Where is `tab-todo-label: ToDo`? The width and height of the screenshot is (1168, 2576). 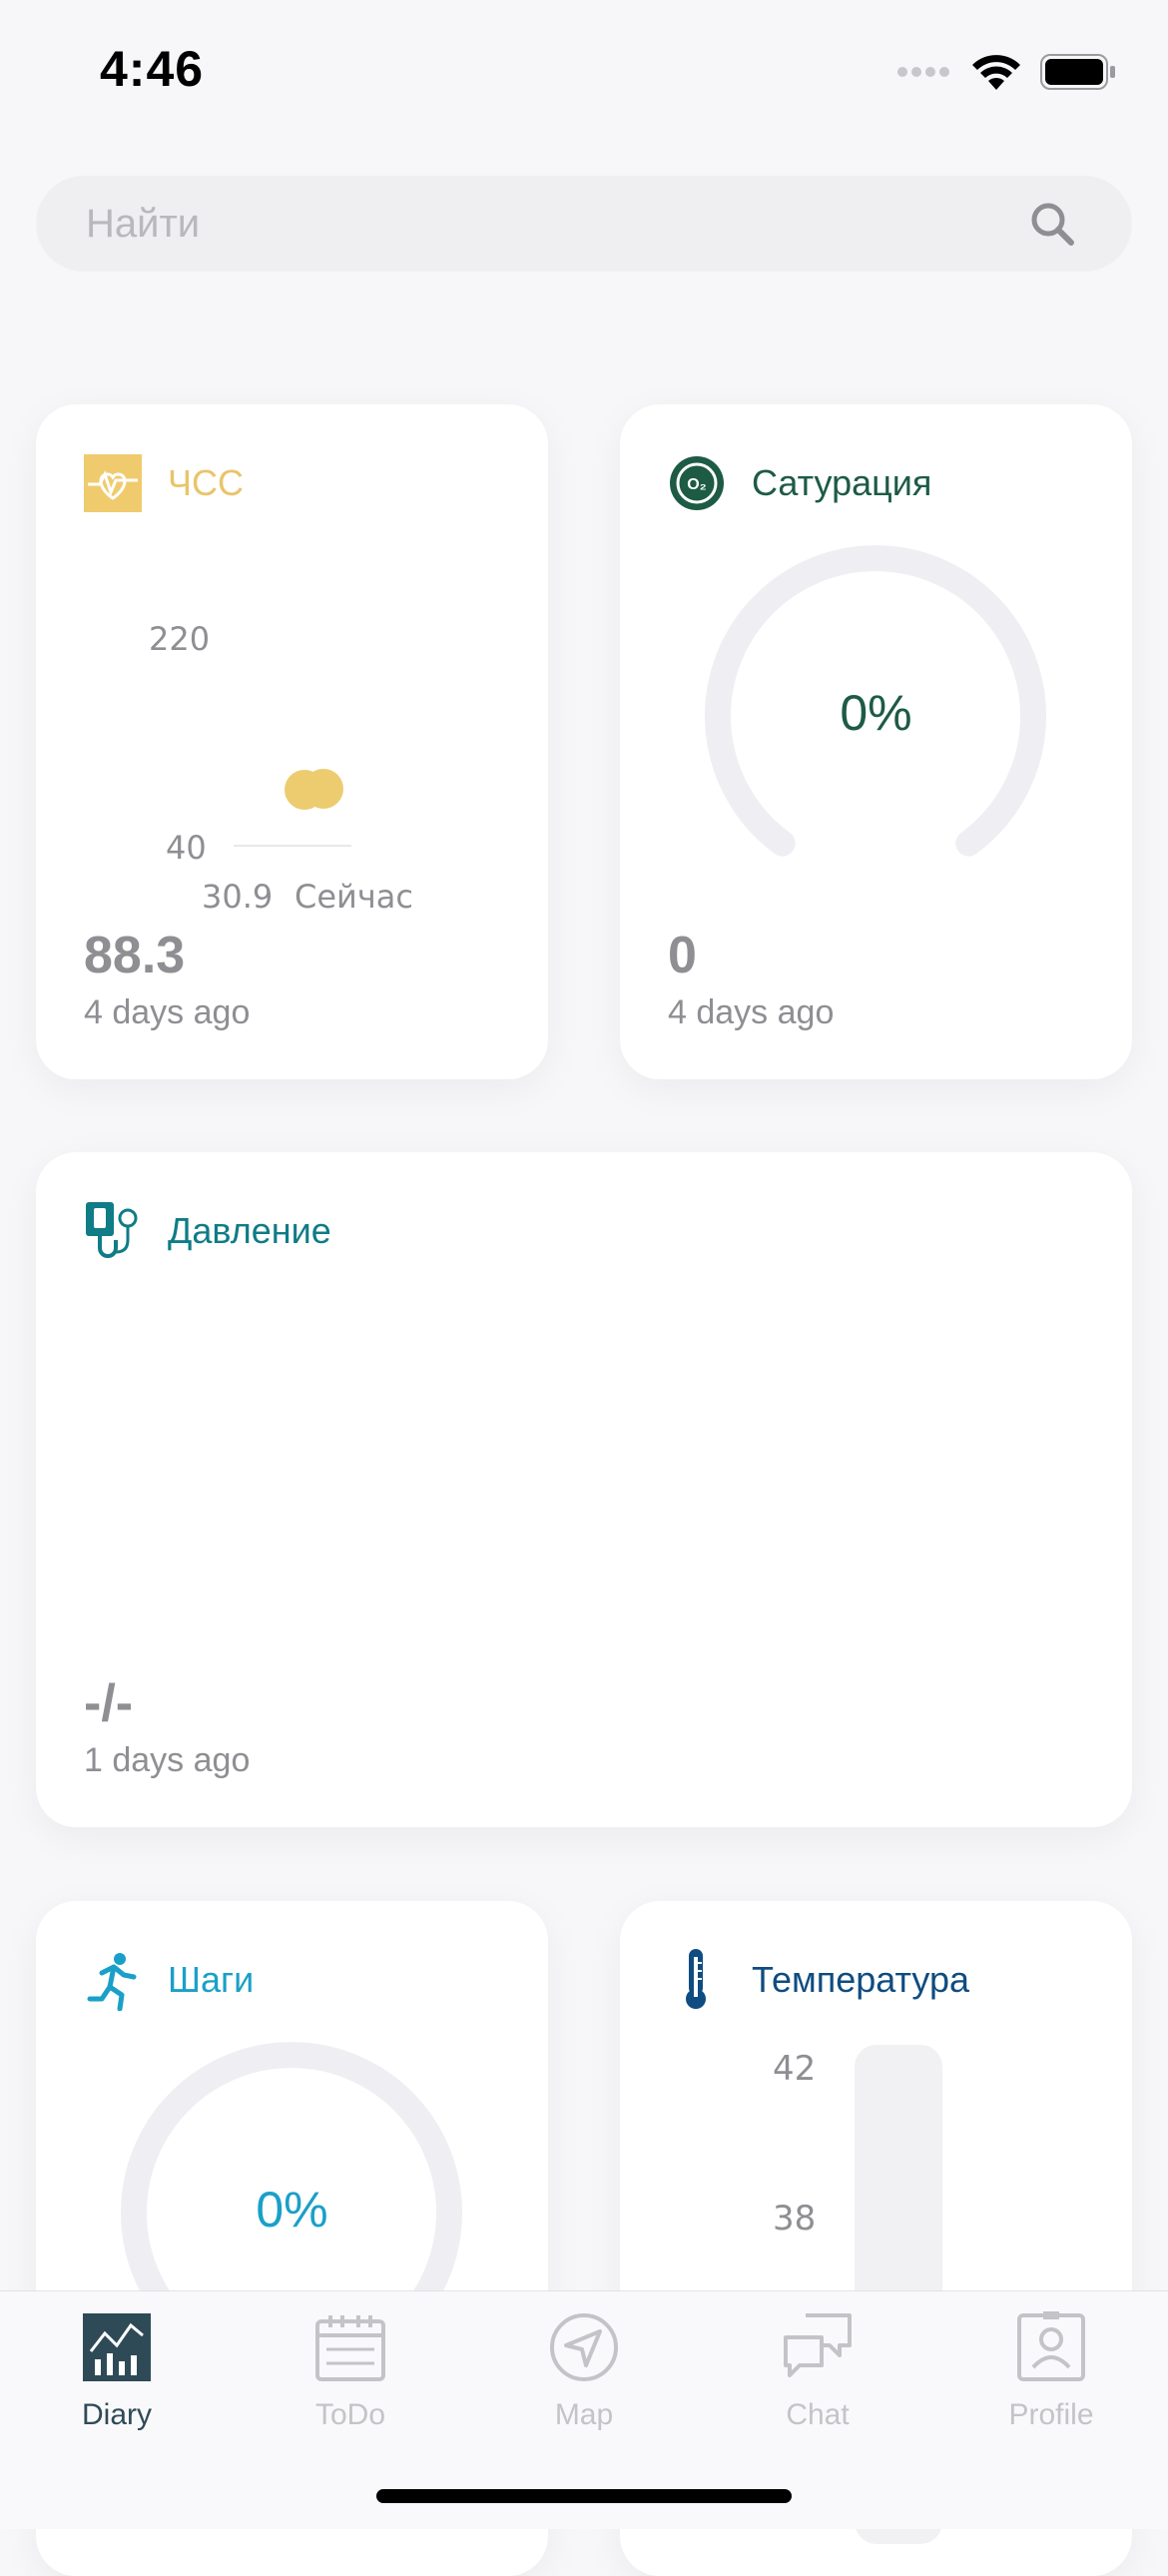
tab-todo-label: ToDo is located at coordinates (350, 2414).